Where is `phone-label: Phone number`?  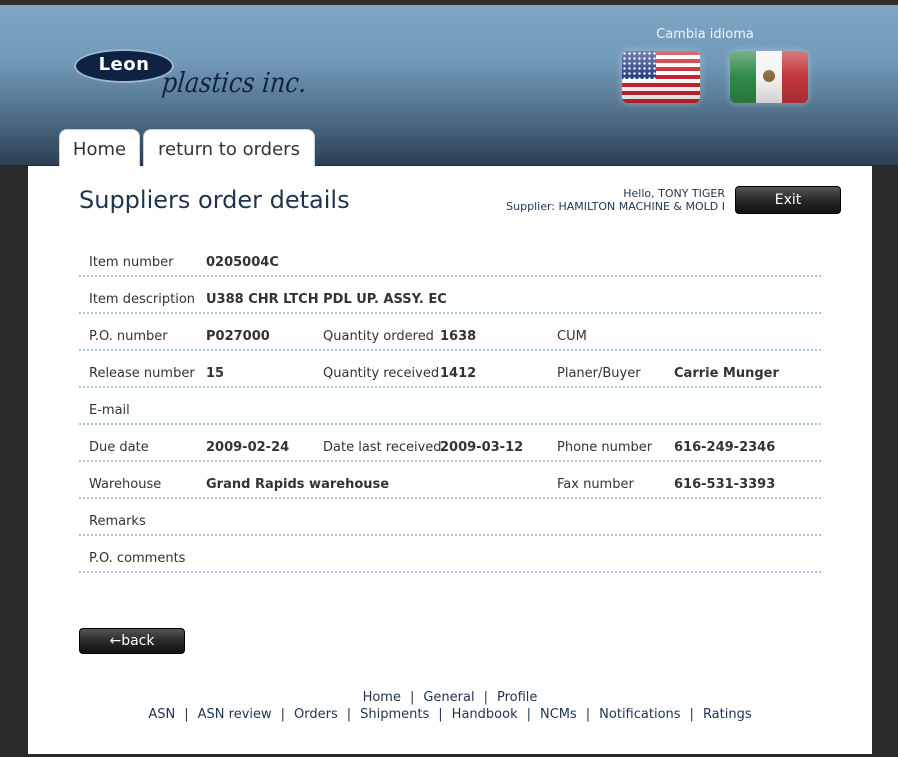
phone-label: Phone number is located at coordinates (605, 447).